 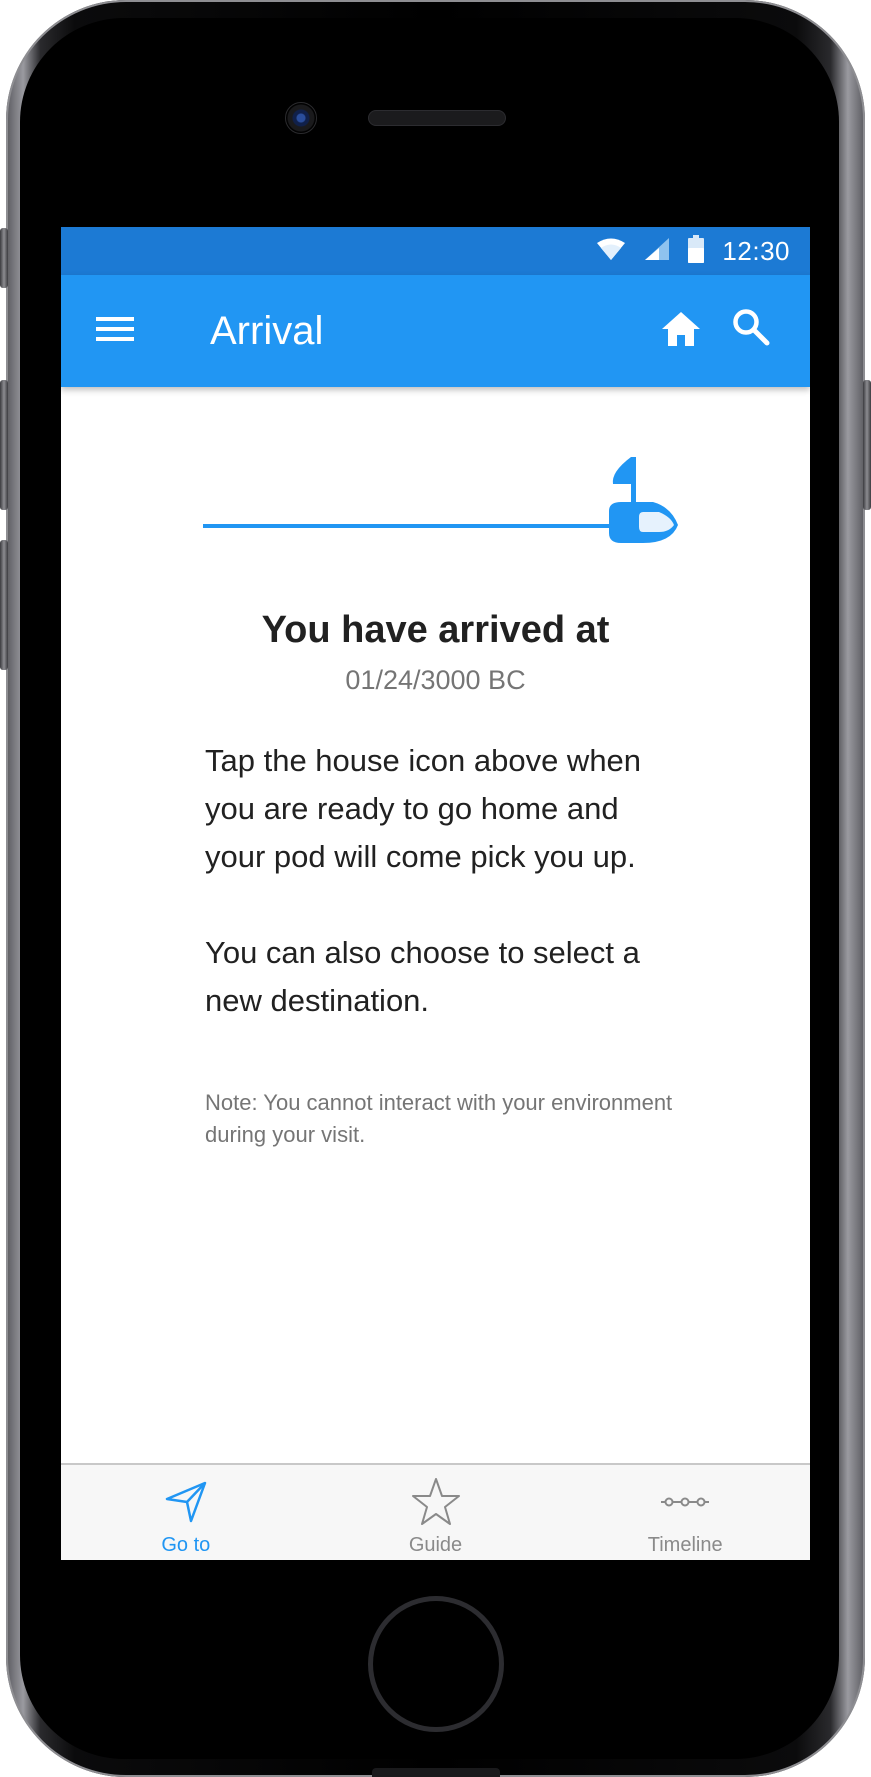 I want to click on signal-icon, so click(x=657, y=251).